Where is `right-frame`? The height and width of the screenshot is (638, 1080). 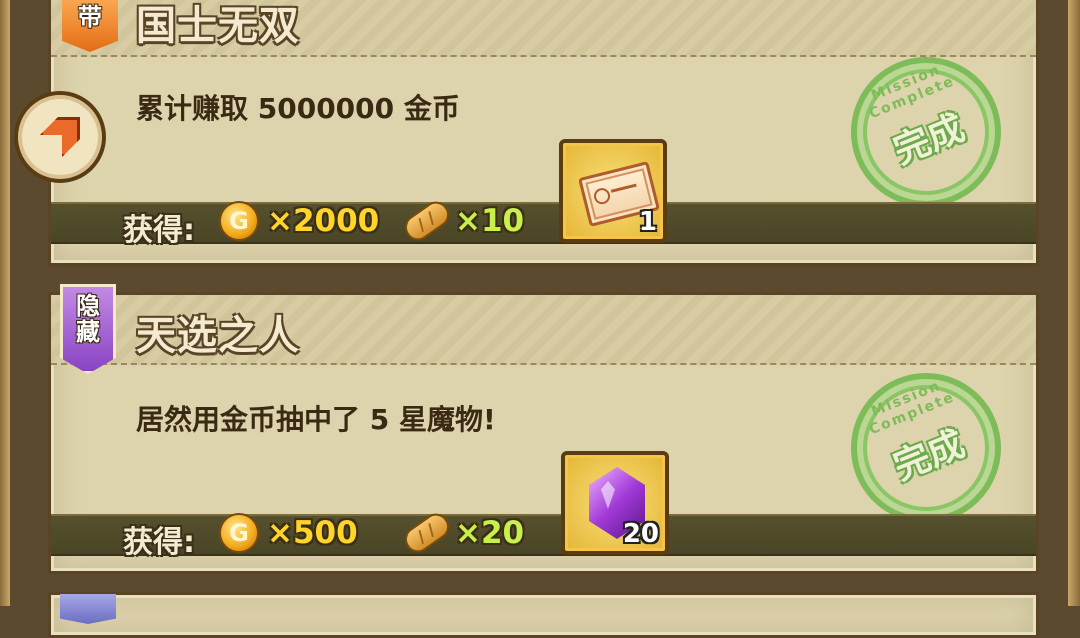
right-frame is located at coordinates (1074, 303).